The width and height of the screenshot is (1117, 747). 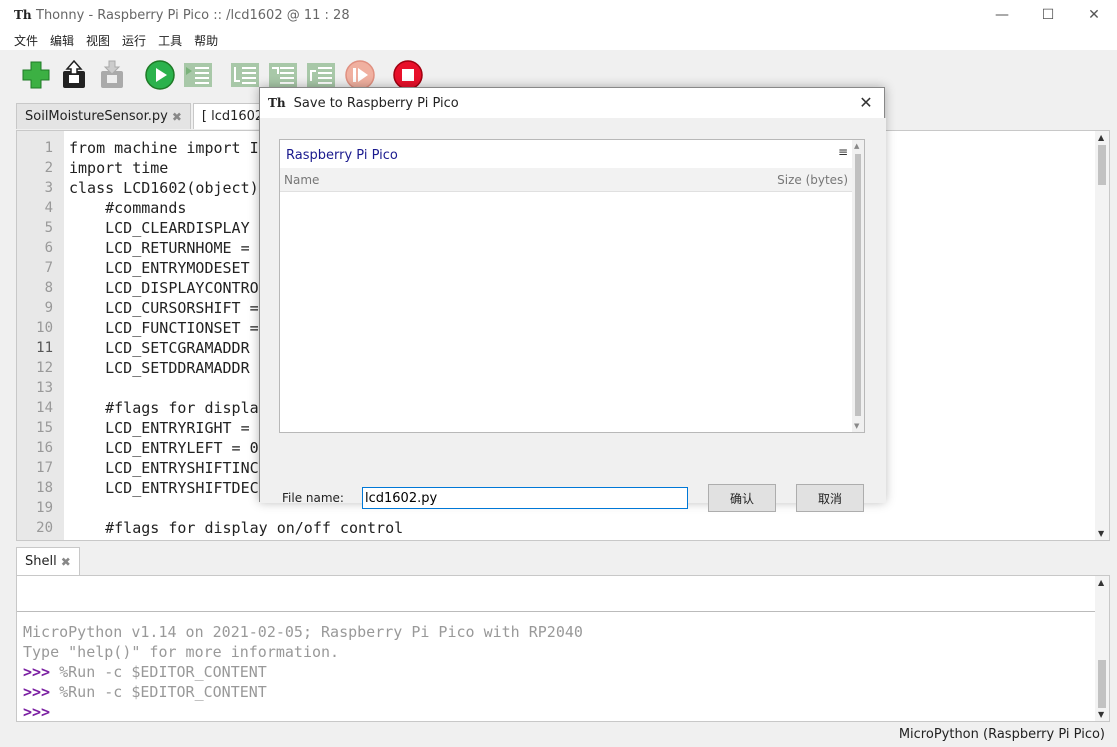 What do you see at coordinates (35, 508) in the screenshot?
I see `code-line: 19` at bounding box center [35, 508].